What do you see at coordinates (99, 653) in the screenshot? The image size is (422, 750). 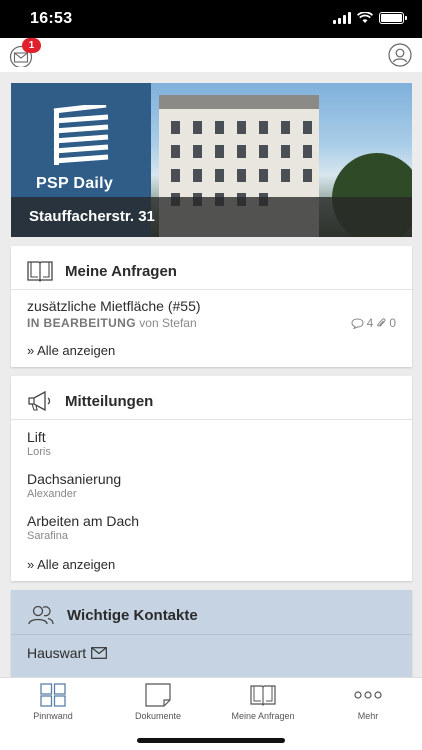 I see `envelope-icon` at bounding box center [99, 653].